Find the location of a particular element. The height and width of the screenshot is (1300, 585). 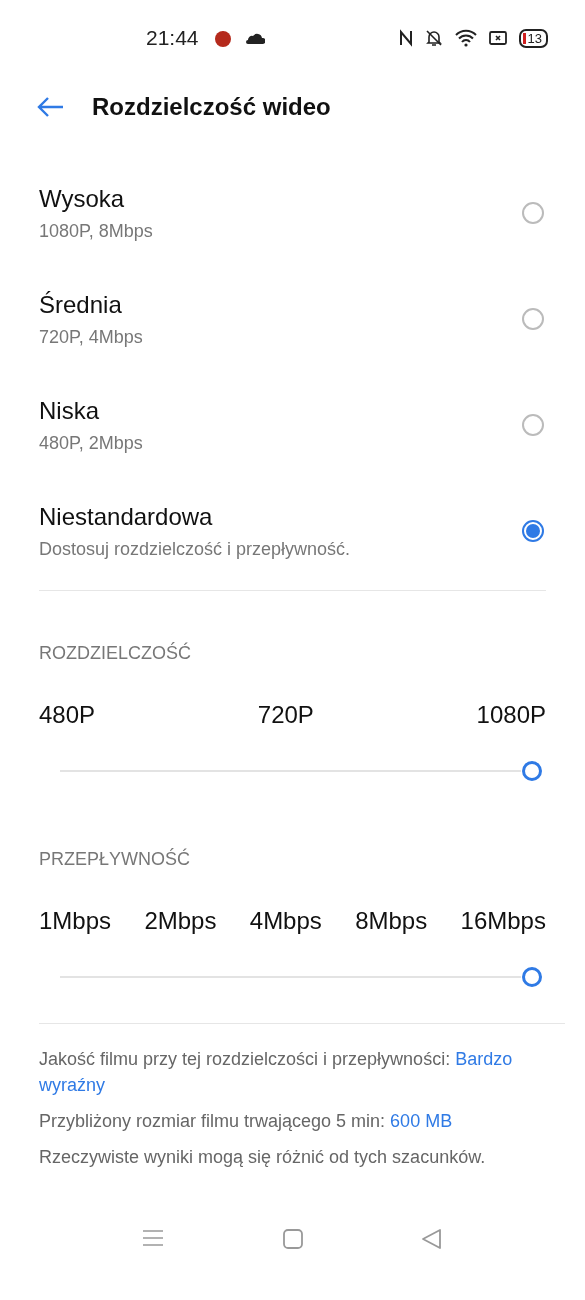

option-title: Niska is located at coordinates (69, 410).